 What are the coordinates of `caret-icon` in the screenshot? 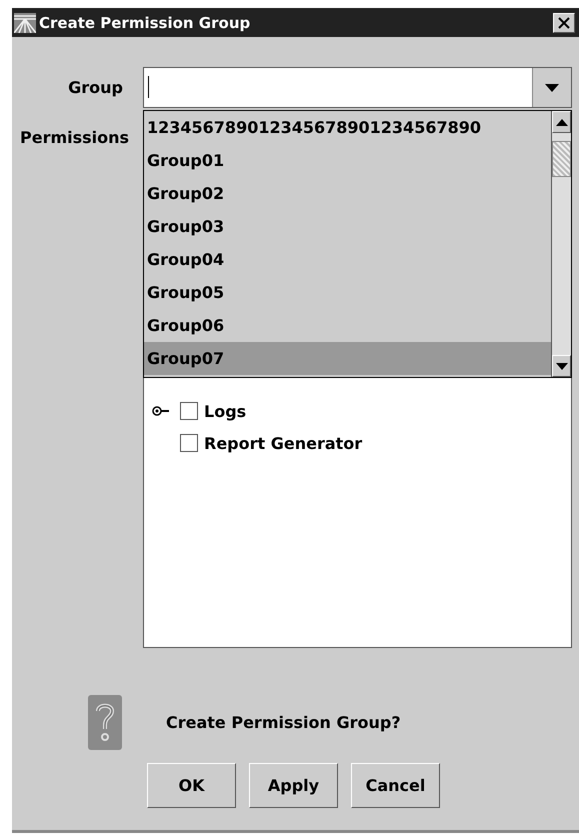 It's located at (552, 88).